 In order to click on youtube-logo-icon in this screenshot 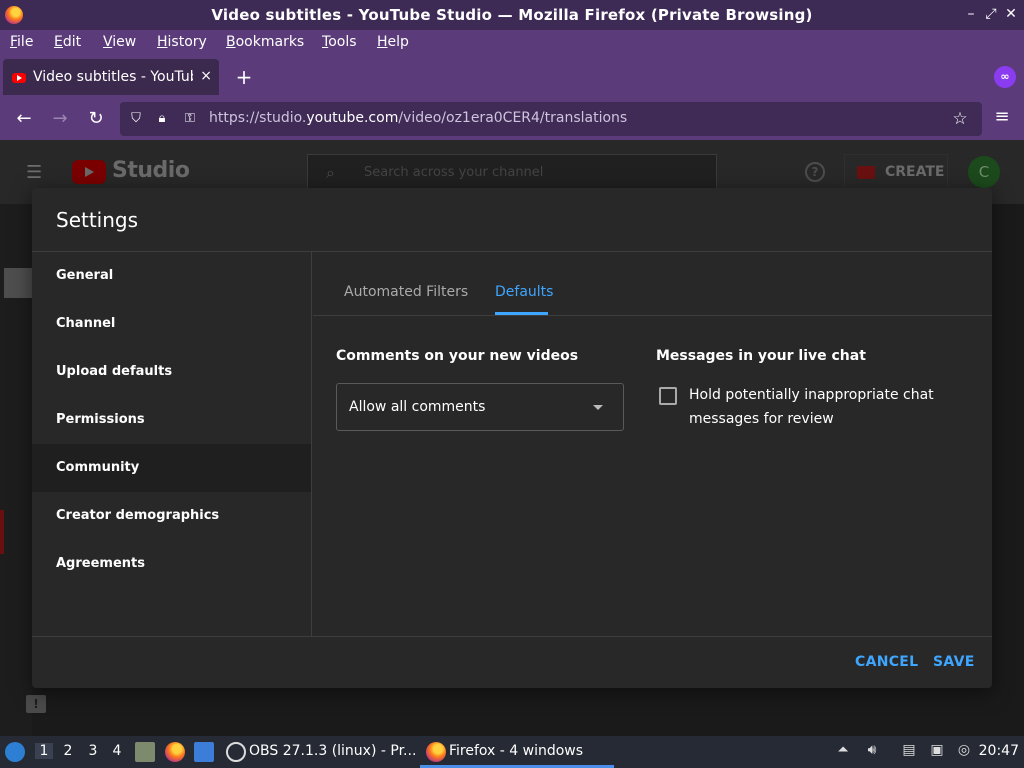, I will do `click(89, 172)`.